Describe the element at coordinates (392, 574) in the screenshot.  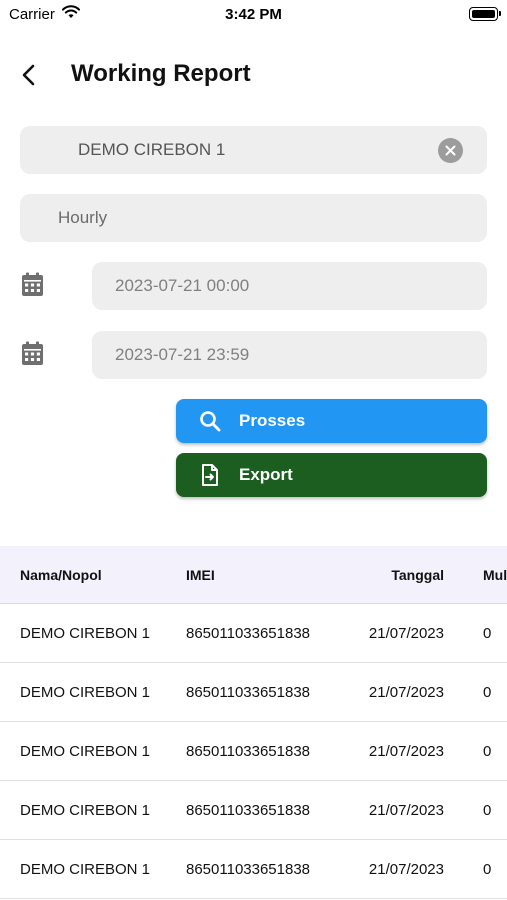
I see `column-header-tanggal: Tanggal` at that location.